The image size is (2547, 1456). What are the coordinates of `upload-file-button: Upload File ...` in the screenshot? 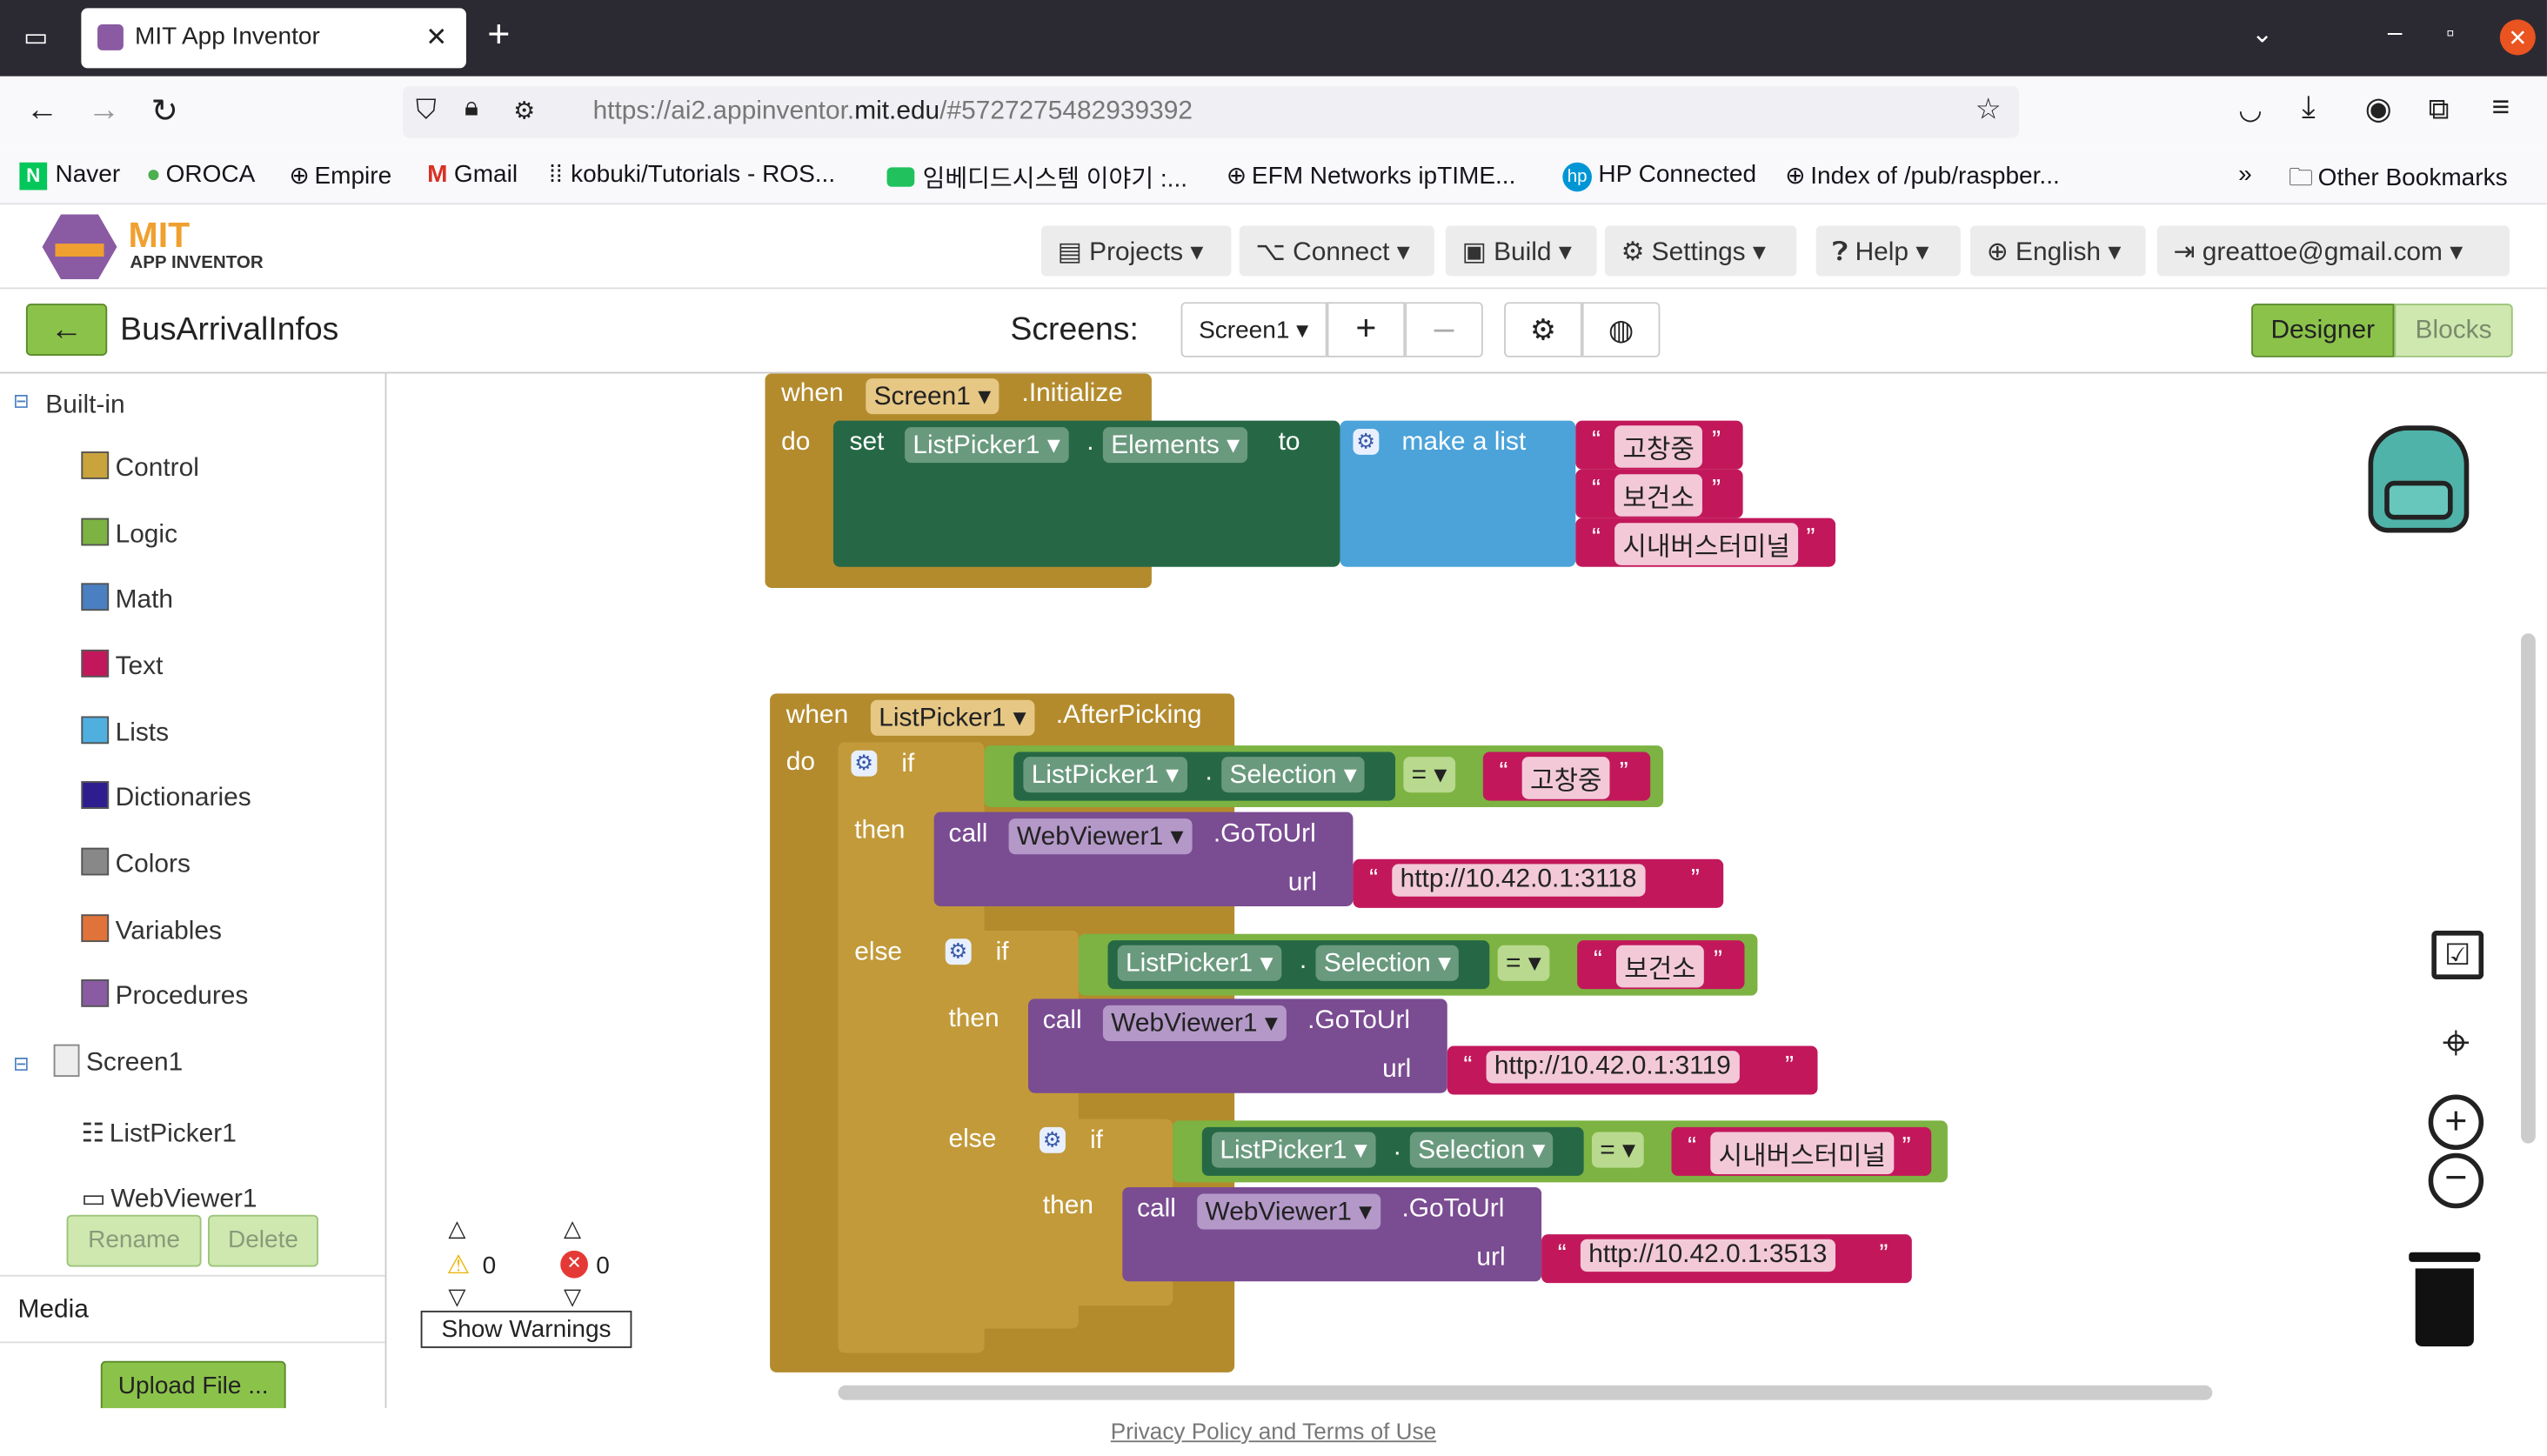 It's located at (193, 1384).